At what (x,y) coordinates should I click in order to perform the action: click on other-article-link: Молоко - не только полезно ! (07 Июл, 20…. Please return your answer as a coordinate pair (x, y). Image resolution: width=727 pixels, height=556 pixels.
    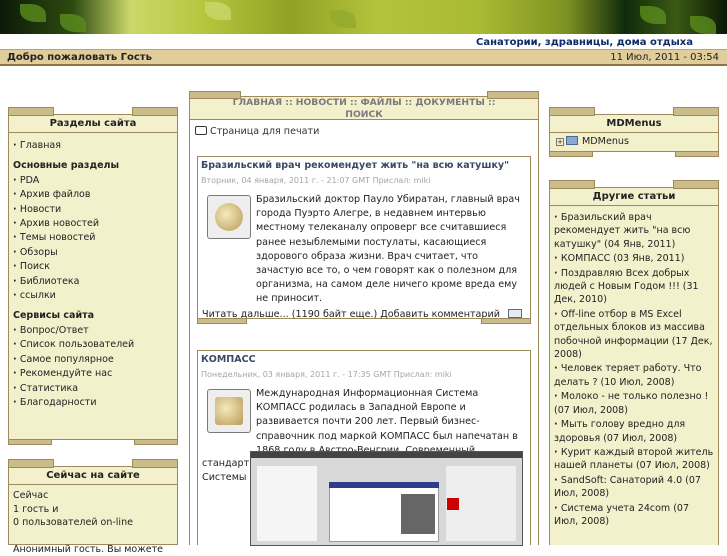
    Looking at the image, I should click on (634, 403).